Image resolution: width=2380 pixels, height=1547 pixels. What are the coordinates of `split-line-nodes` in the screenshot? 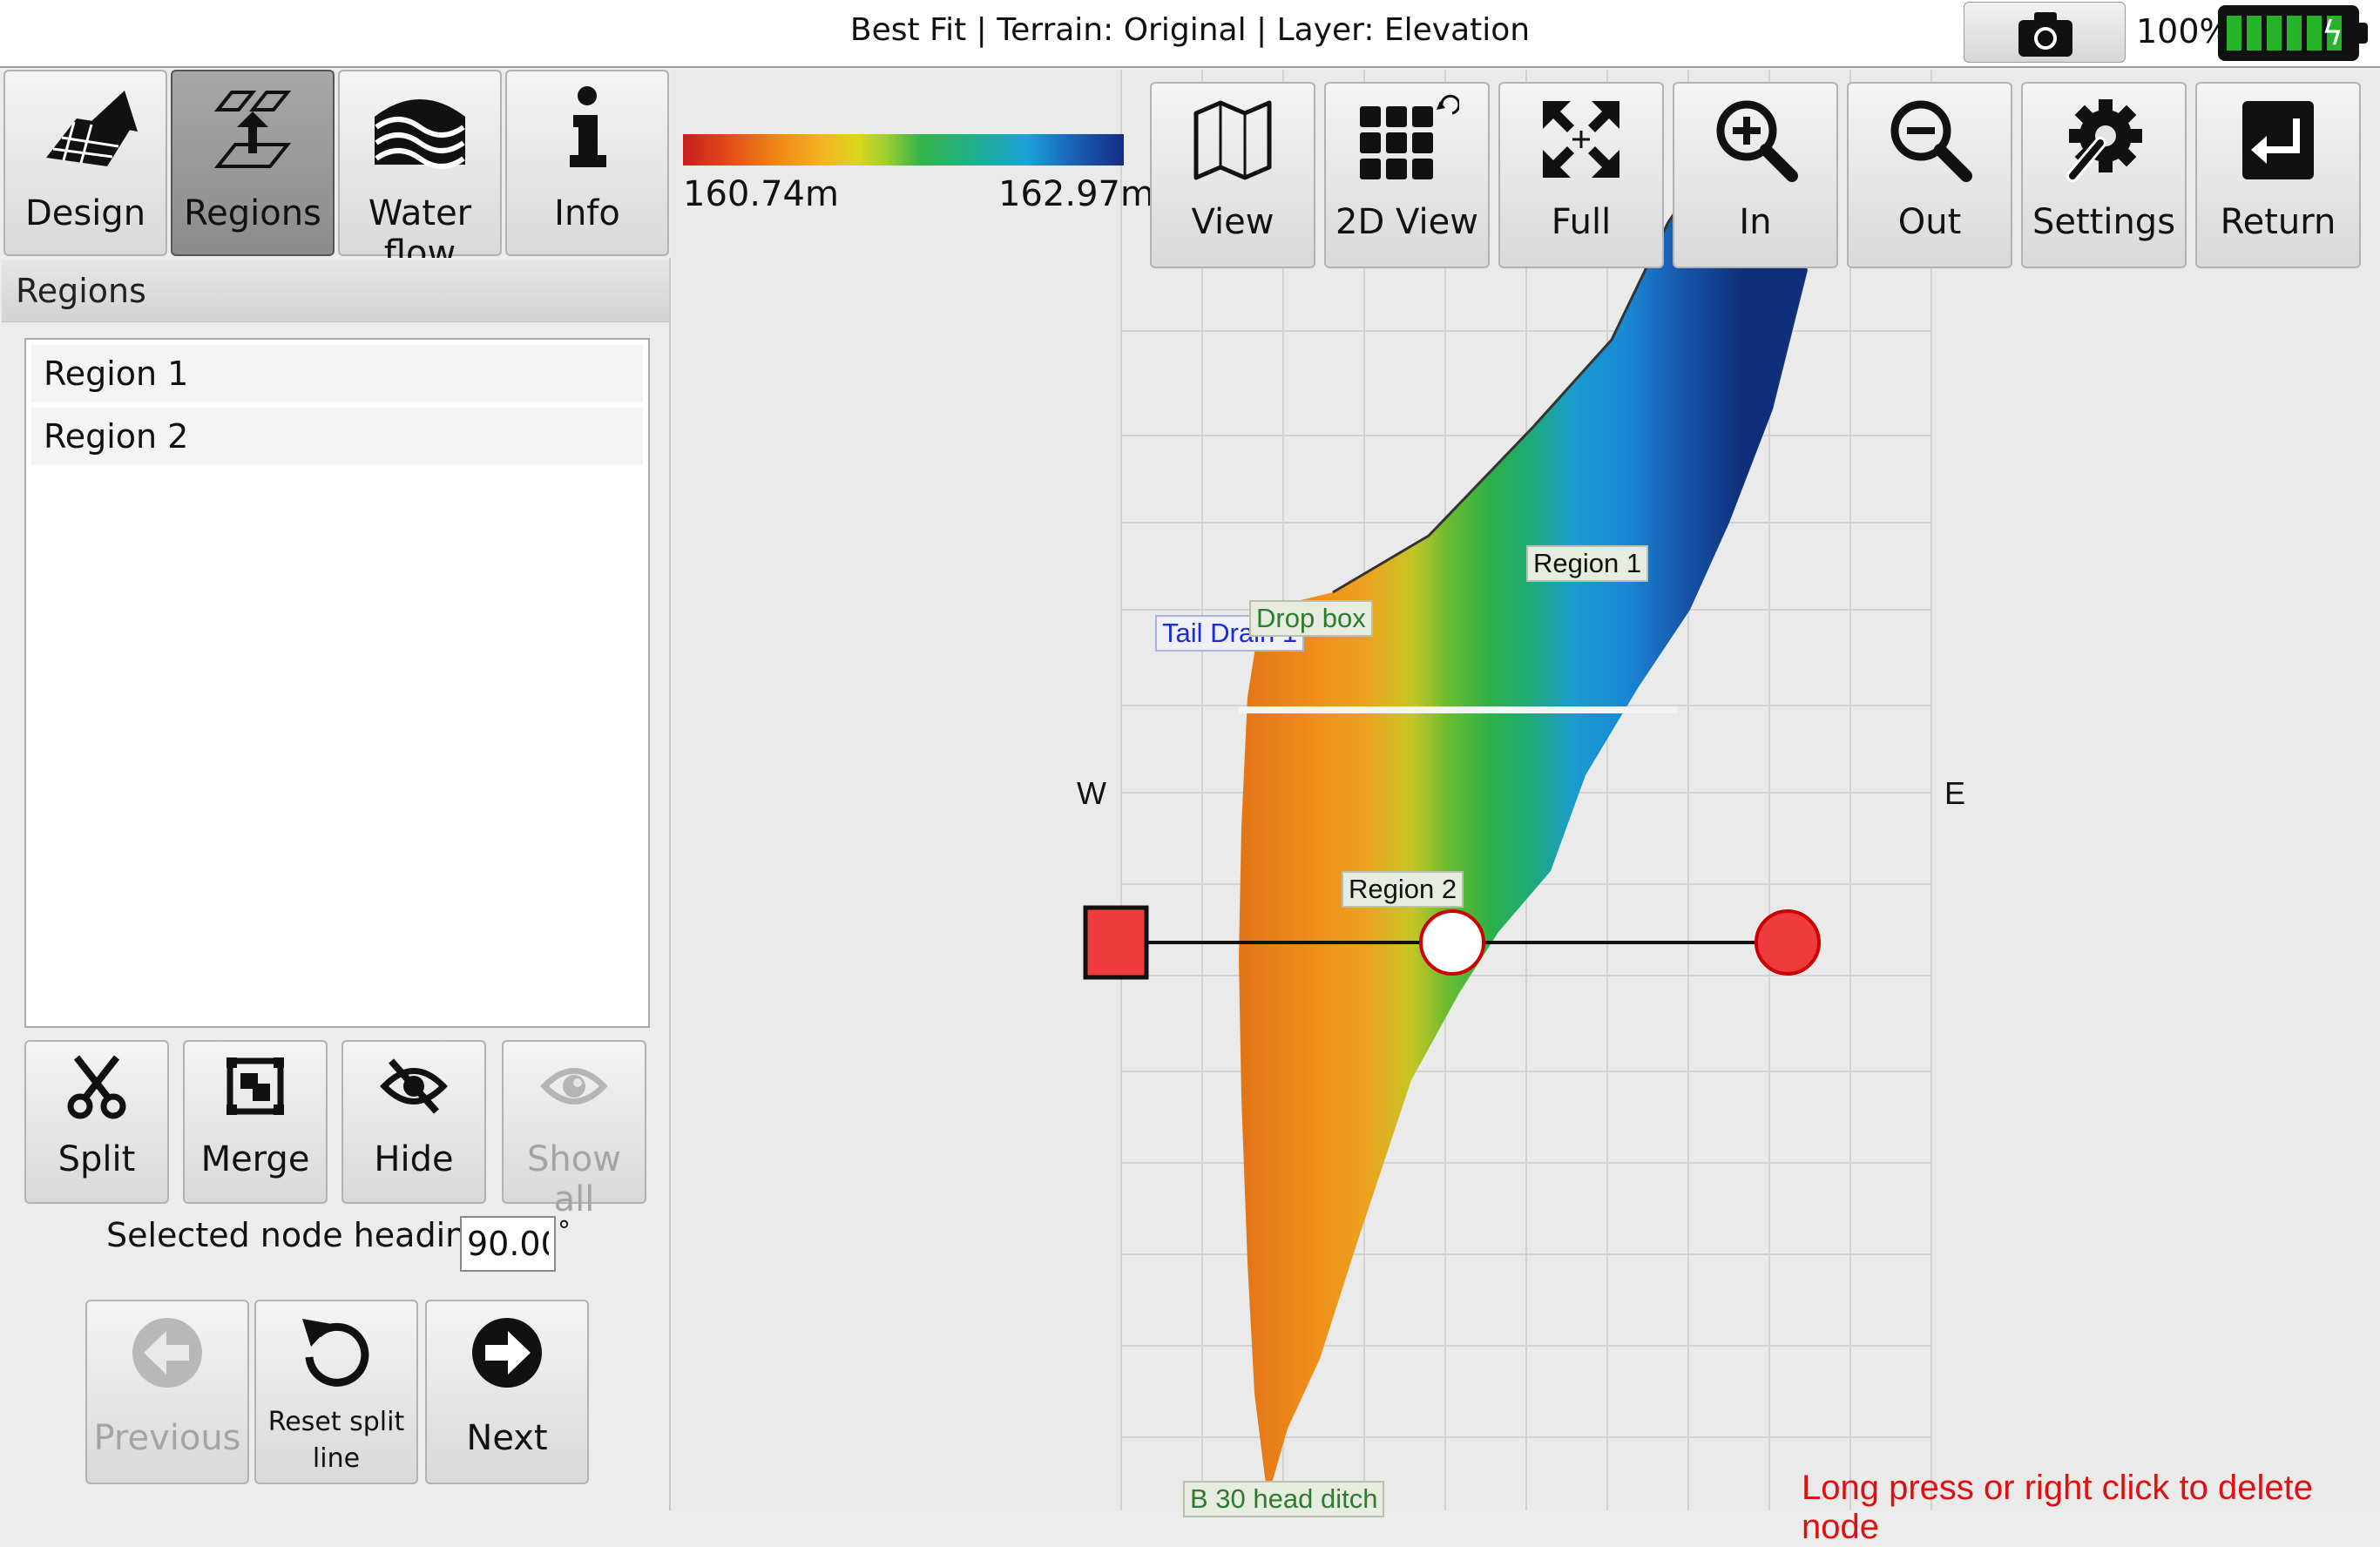 It's located at (1452, 942).